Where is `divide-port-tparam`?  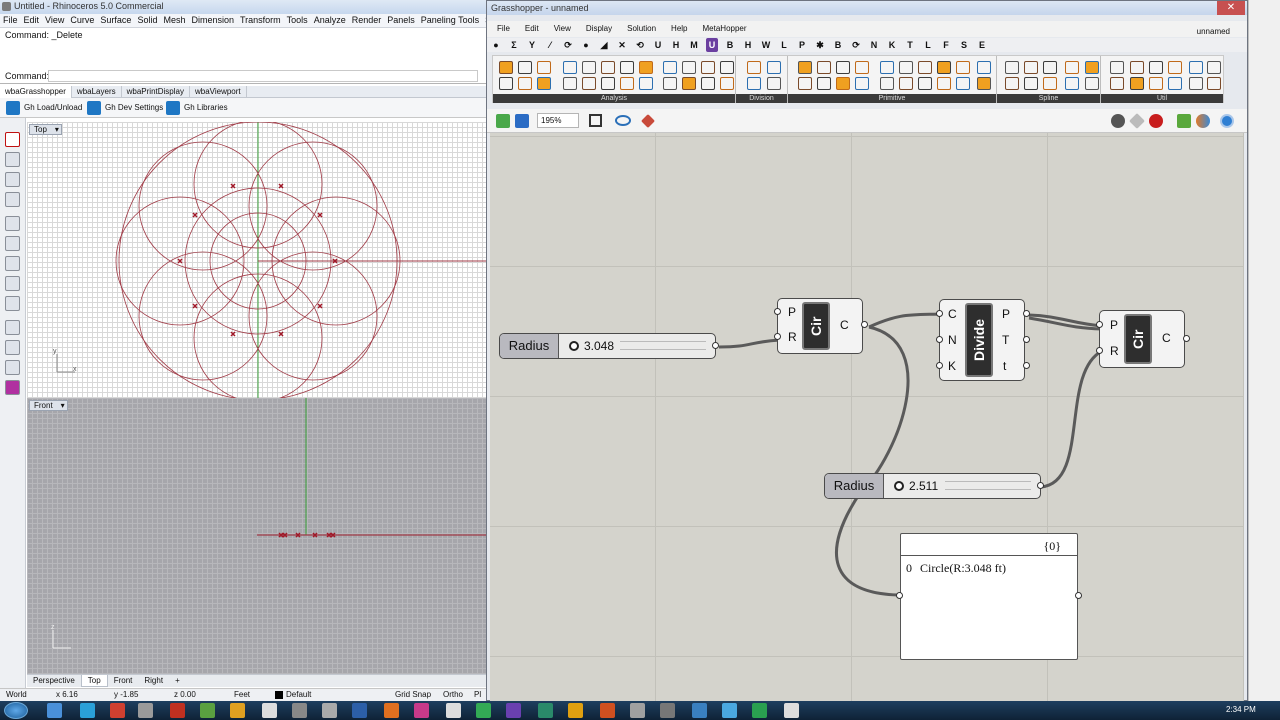 divide-port-tparam is located at coordinates (1026, 365).